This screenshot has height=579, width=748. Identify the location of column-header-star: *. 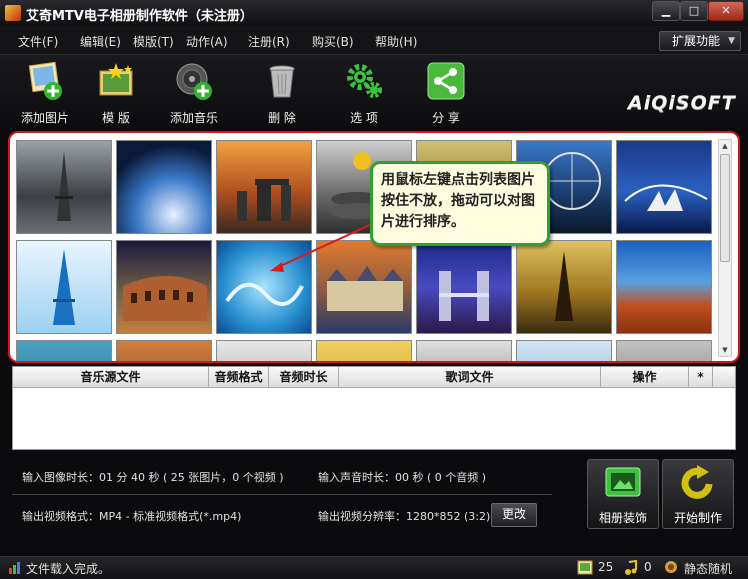
(701, 377).